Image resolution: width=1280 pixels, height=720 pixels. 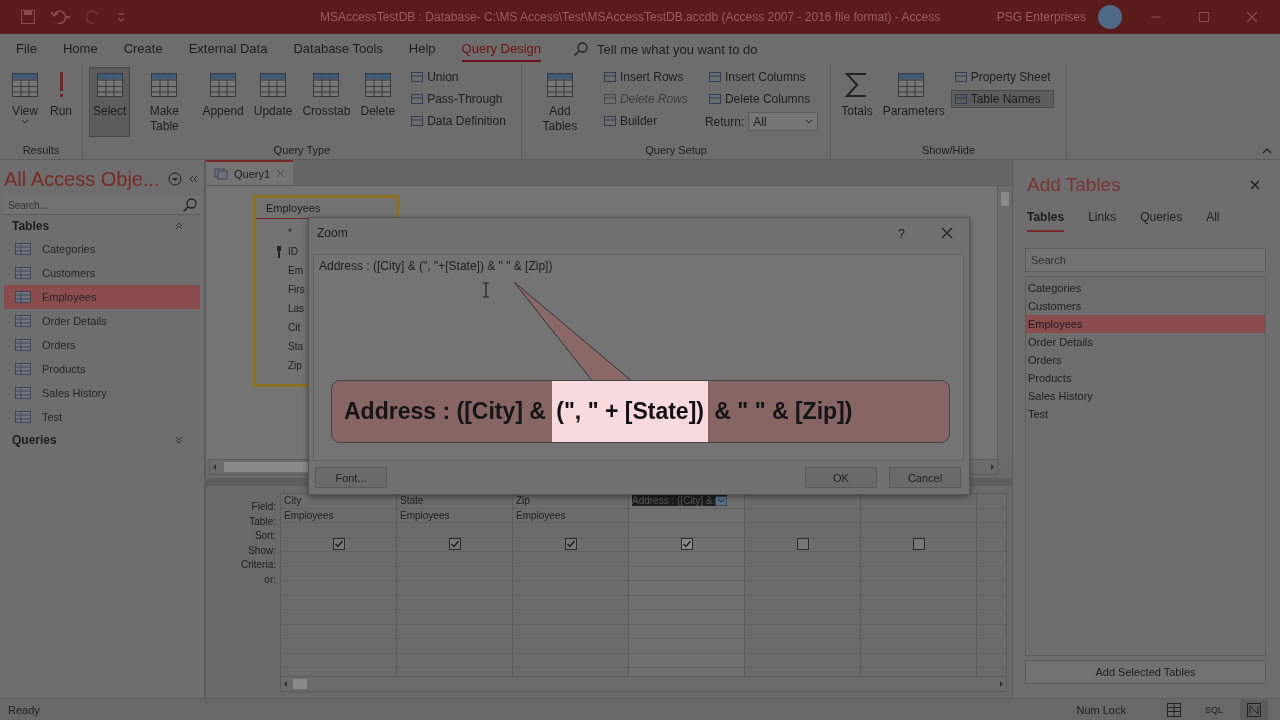 What do you see at coordinates (1145, 342) in the screenshot?
I see `list-item: Order Details` at bounding box center [1145, 342].